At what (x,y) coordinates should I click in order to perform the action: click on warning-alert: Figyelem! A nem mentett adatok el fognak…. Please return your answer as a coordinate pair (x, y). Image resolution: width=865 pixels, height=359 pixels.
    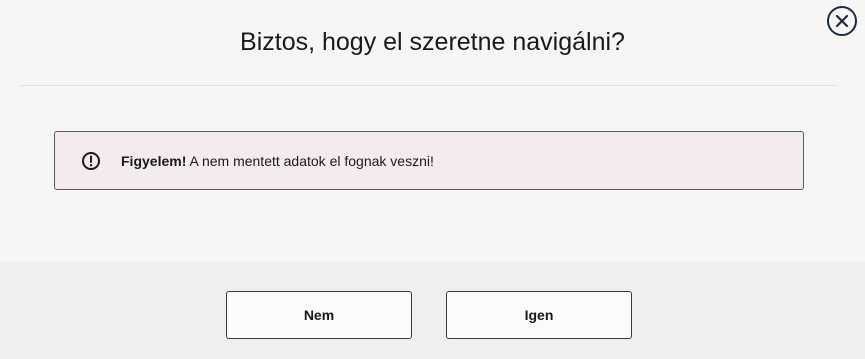
    Looking at the image, I should click on (429, 160).